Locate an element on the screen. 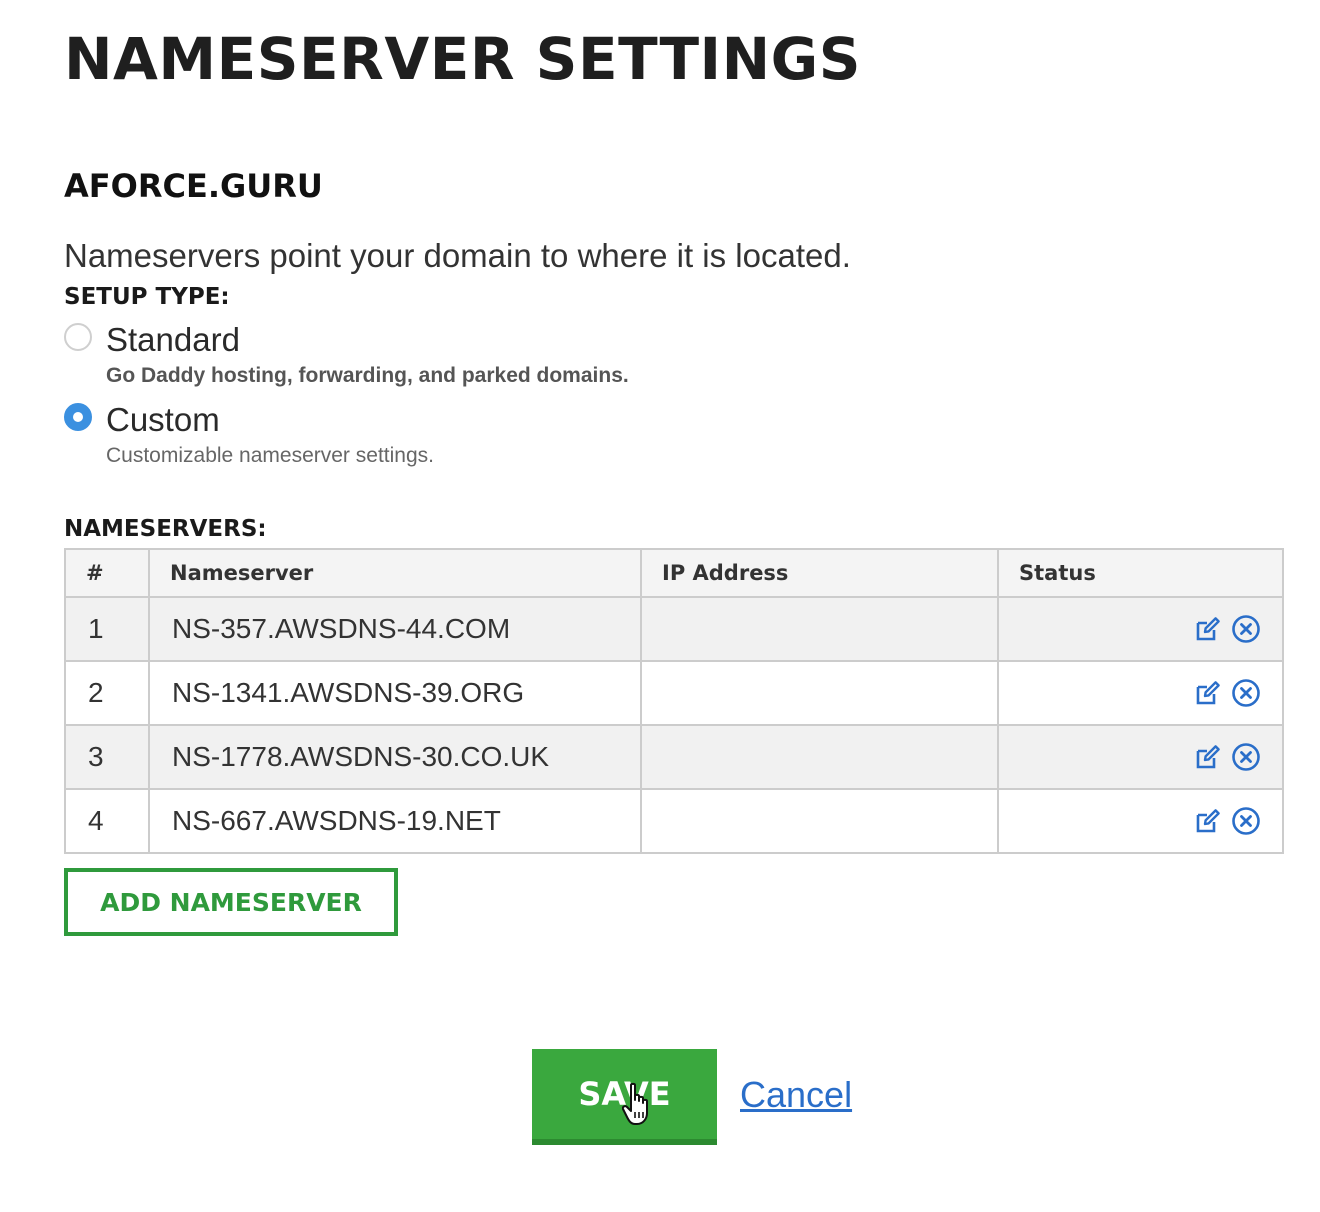 The width and height of the screenshot is (1320, 1212). table-header-row: # Nameserver IP Address Status is located at coordinates (674, 573).